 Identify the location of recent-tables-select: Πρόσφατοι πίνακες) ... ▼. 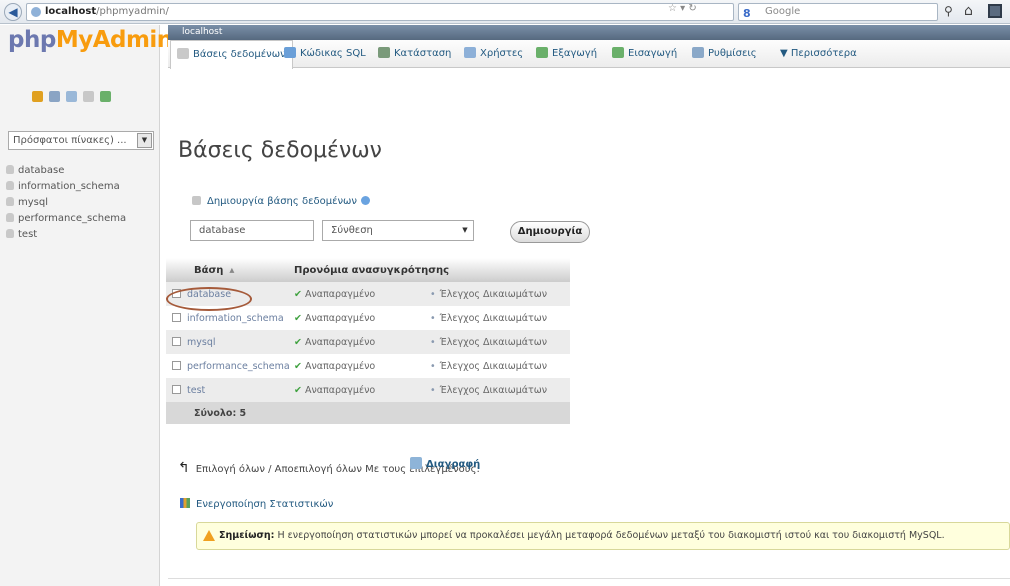
(81, 140).